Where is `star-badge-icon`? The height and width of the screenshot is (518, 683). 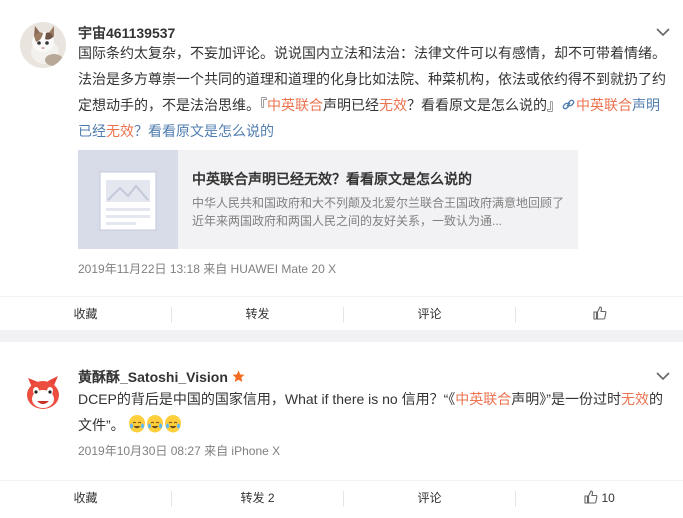
star-badge-icon is located at coordinates (238, 376).